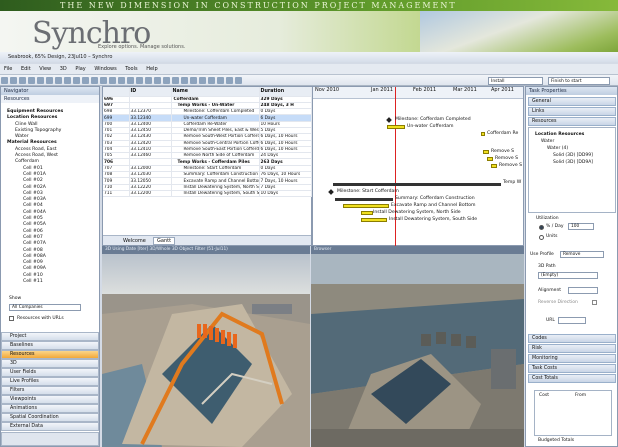  What do you see at coordinates (157, 80) in the screenshot?
I see `stop-icon` at bounding box center [157, 80].